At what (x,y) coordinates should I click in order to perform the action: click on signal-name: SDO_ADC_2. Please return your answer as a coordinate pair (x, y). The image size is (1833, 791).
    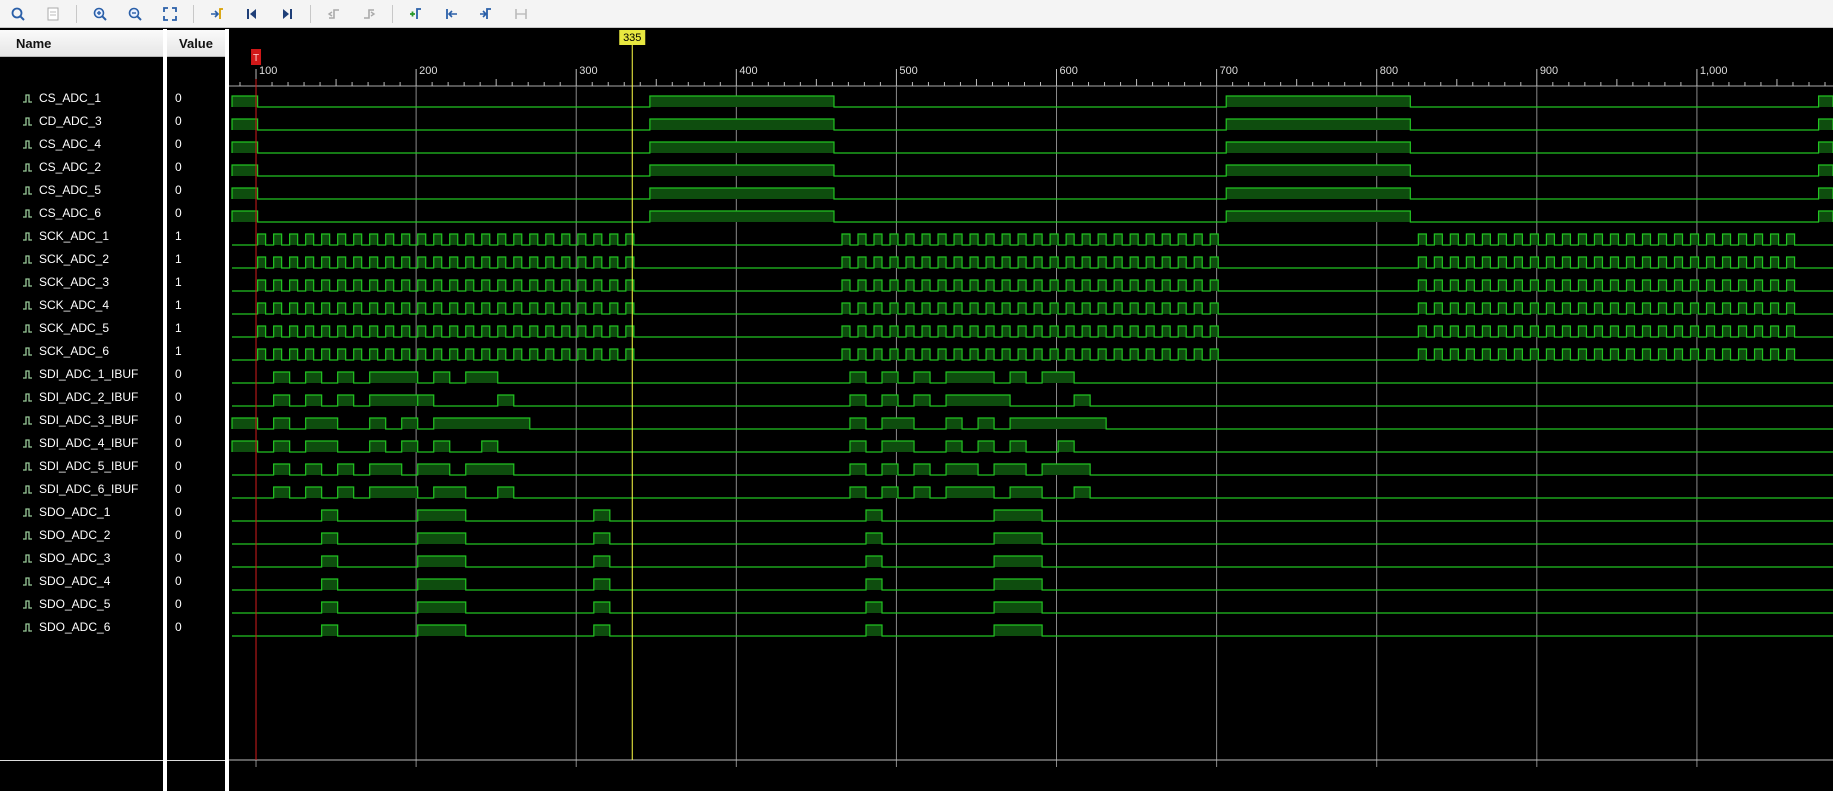
    Looking at the image, I should click on (66, 535).